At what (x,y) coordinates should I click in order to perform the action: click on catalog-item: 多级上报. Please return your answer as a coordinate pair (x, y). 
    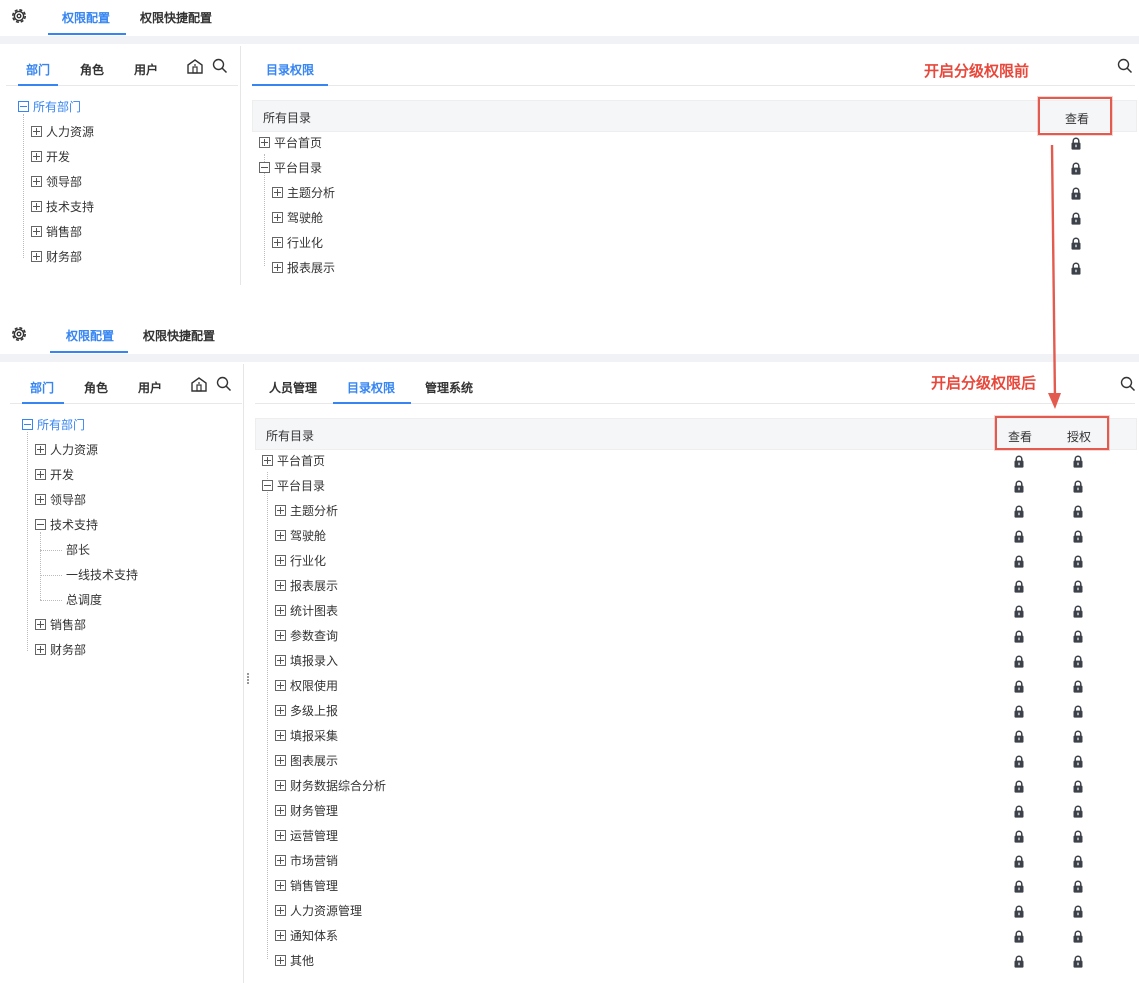
    Looking at the image, I should click on (306, 711).